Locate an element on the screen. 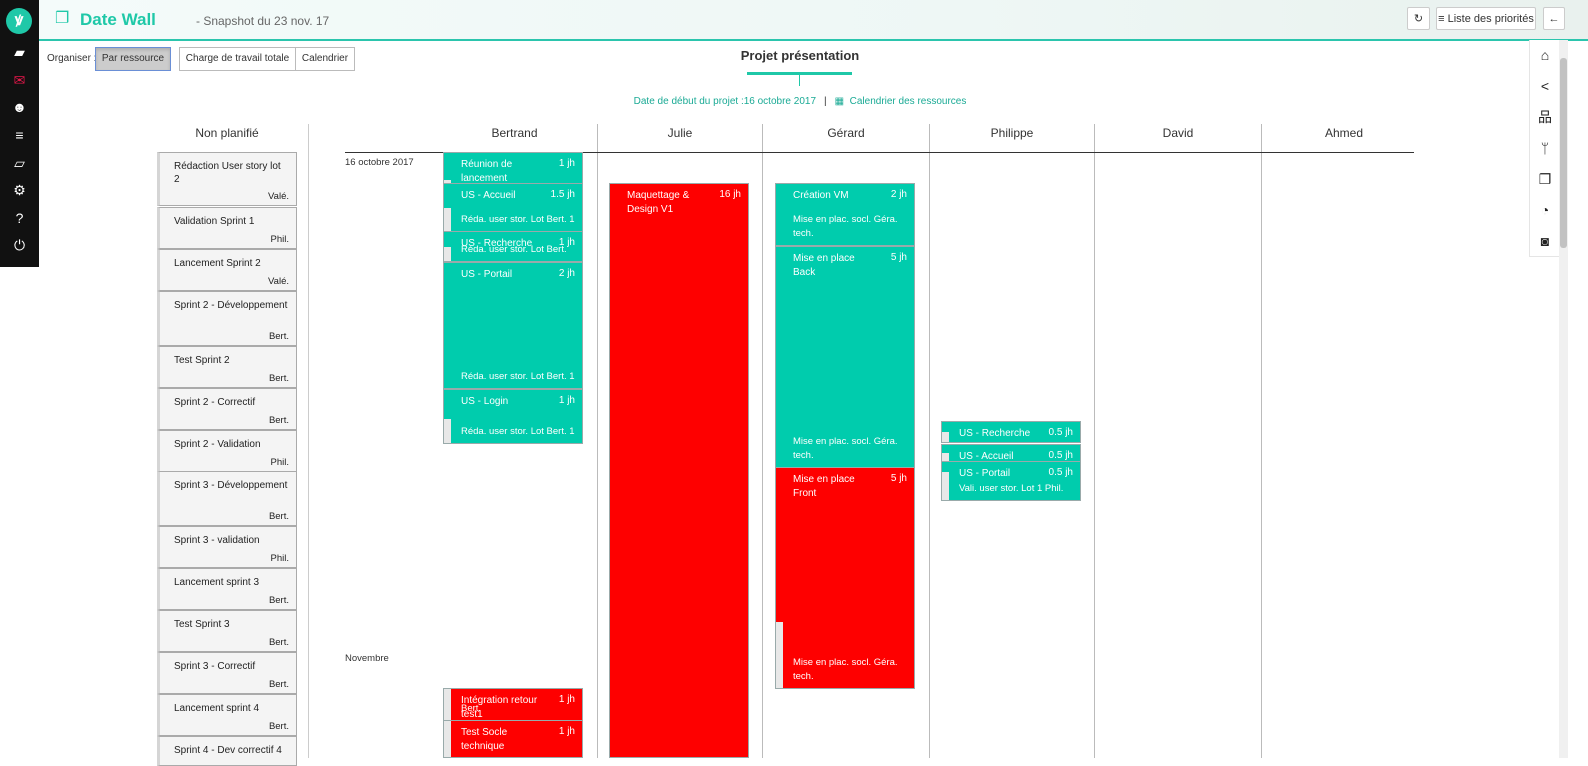 This screenshot has width=1588, height=766. task-name: US - Portail is located at coordinates (985, 473).